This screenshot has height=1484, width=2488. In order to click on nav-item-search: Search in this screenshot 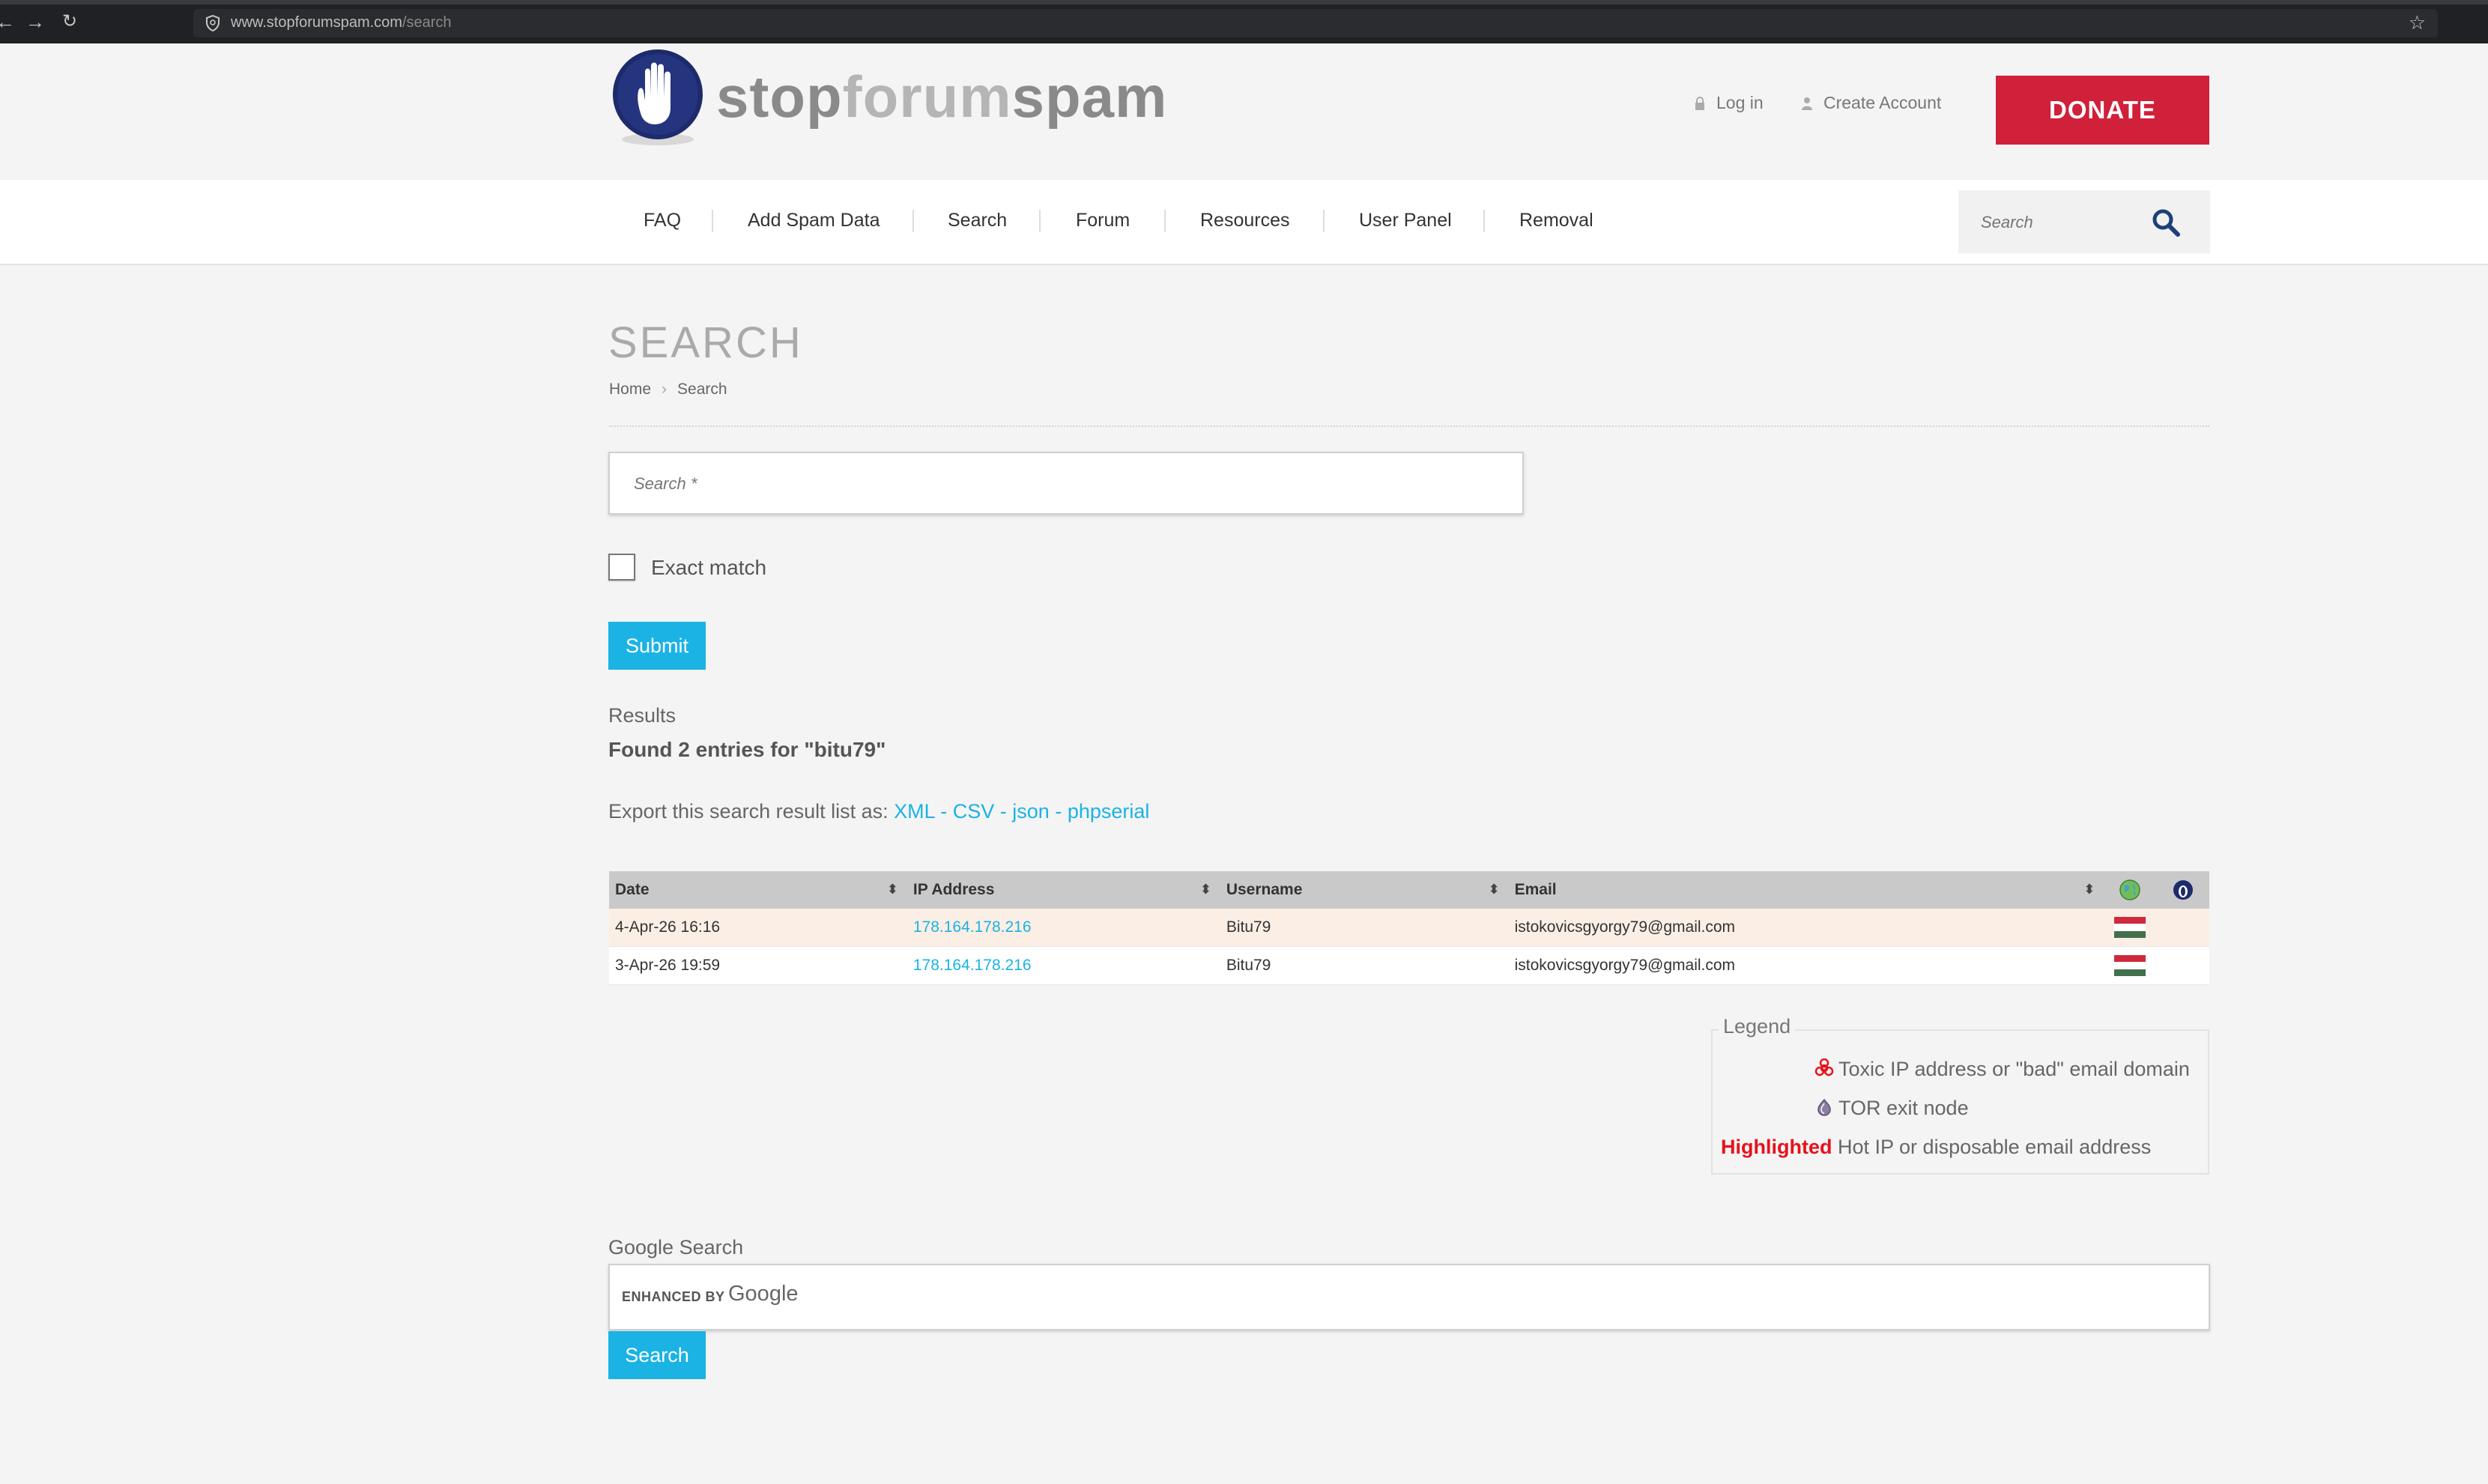, I will do `click(977, 221)`.